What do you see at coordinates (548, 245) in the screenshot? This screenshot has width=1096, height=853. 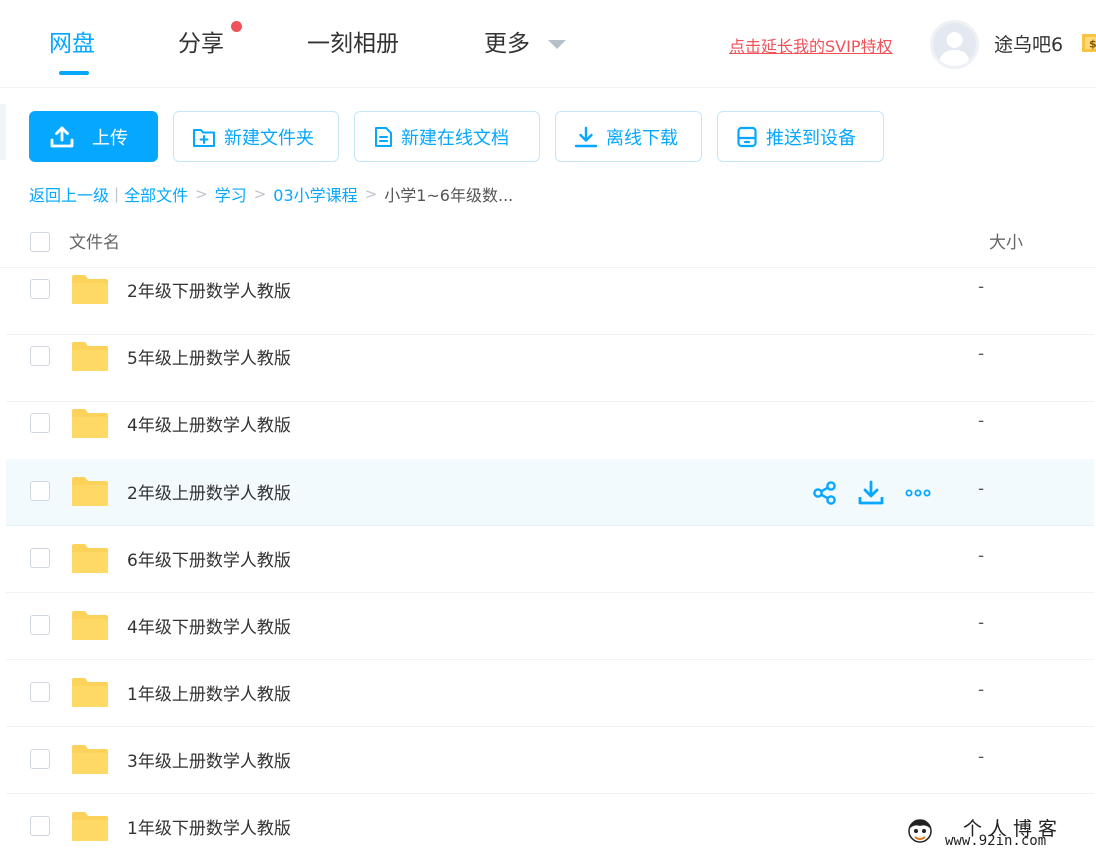 I see `file-list-header: 文件名 大小` at bounding box center [548, 245].